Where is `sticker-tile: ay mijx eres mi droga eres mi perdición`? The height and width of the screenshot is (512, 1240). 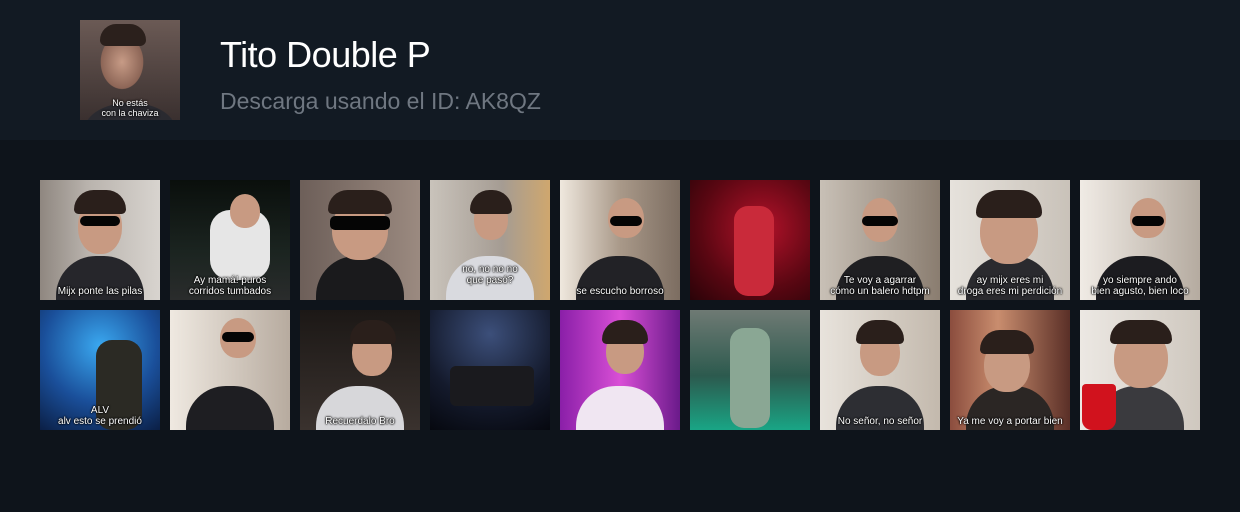
sticker-tile: ay mijx eres mi droga eres mi perdición is located at coordinates (1010, 240).